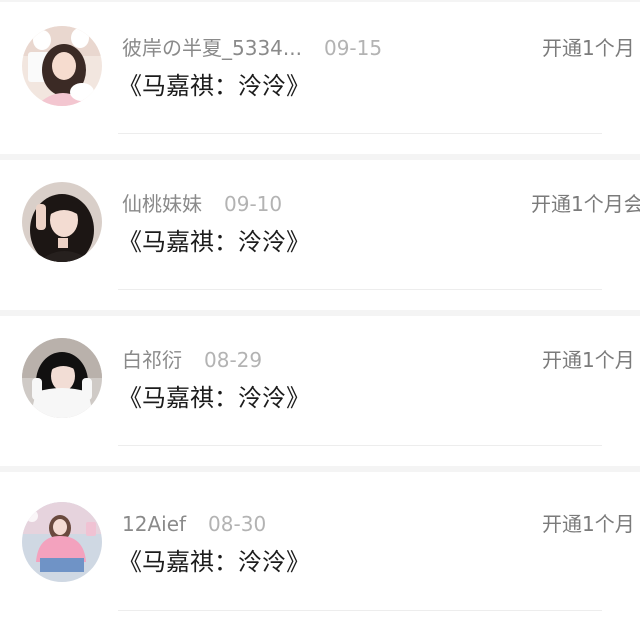 The width and height of the screenshot is (640, 637). I want to click on comment-meta: 12Aief 08-30, so click(194, 524).